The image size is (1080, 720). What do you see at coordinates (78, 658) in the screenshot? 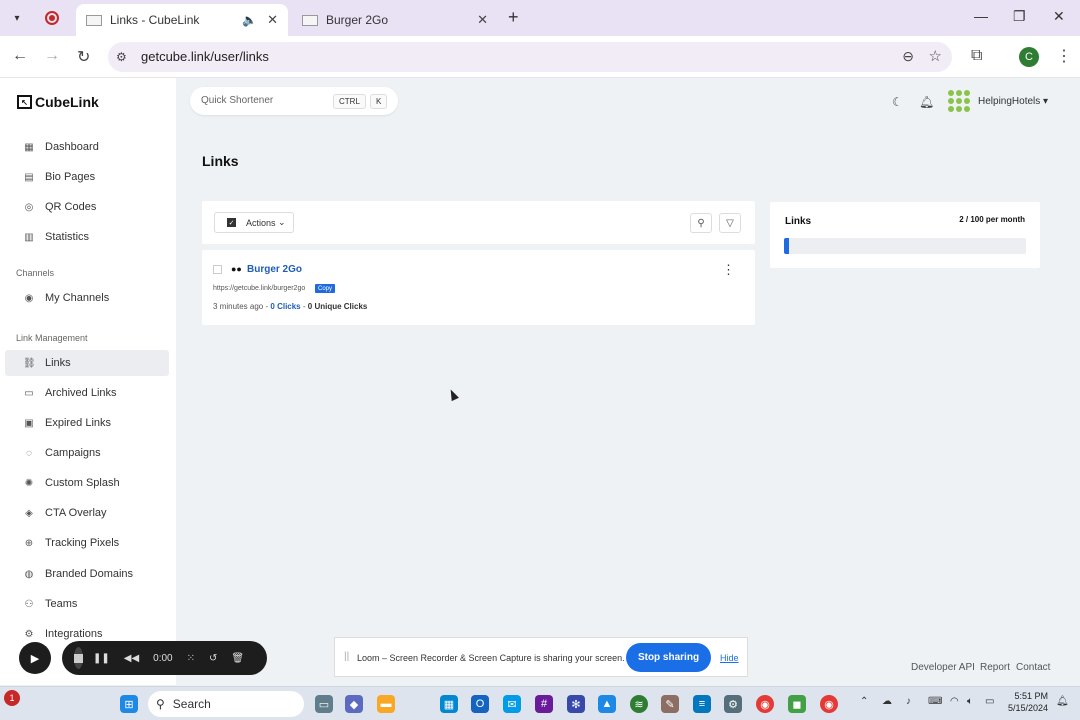
I see `stop-recording-button` at bounding box center [78, 658].